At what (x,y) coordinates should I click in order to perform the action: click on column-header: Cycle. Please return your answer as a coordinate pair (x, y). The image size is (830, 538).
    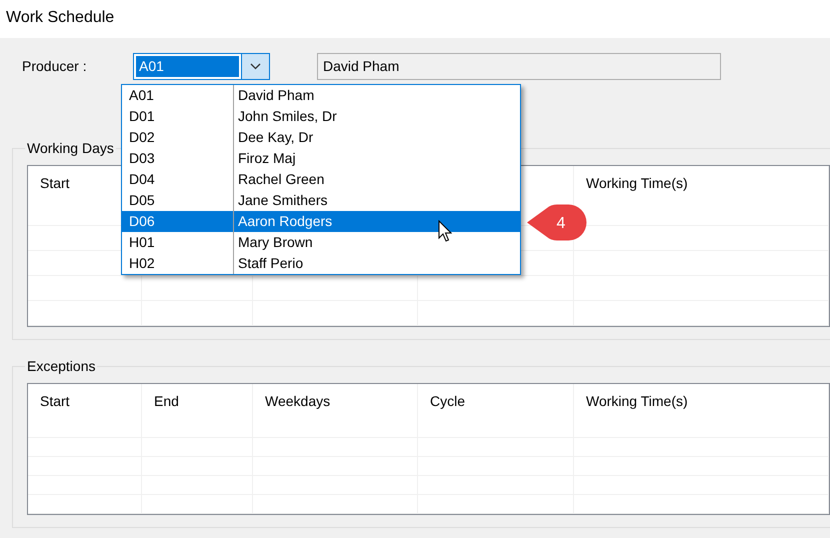
    Looking at the image, I should click on (496, 401).